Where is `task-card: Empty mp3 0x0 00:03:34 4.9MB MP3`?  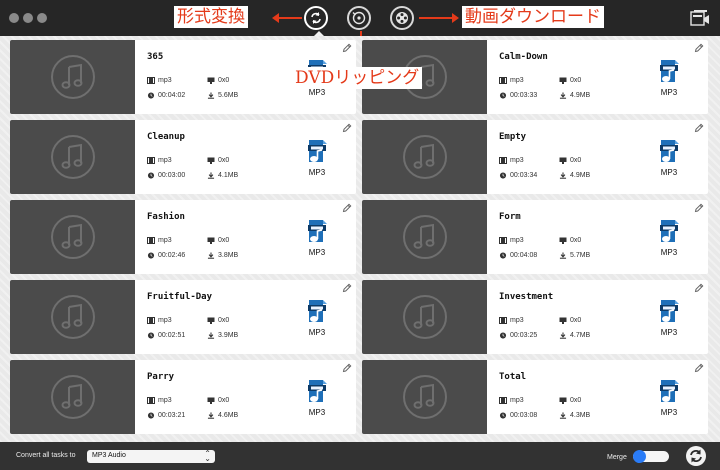
task-card: Empty mp3 0x0 00:03:34 4.9MB MP3 is located at coordinates (535, 157).